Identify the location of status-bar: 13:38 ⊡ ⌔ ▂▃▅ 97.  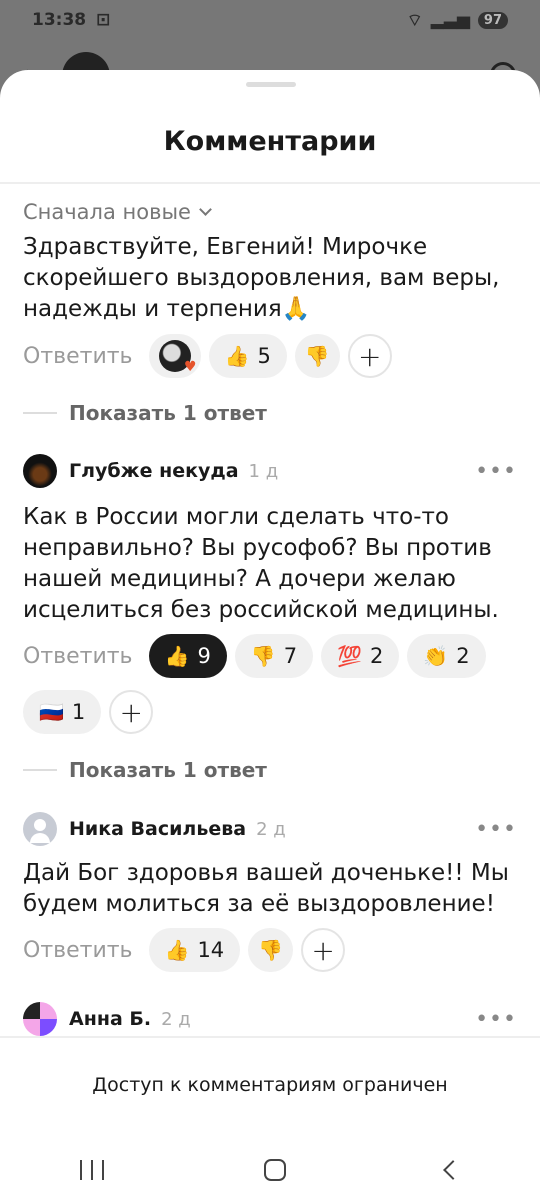
(270, 20).